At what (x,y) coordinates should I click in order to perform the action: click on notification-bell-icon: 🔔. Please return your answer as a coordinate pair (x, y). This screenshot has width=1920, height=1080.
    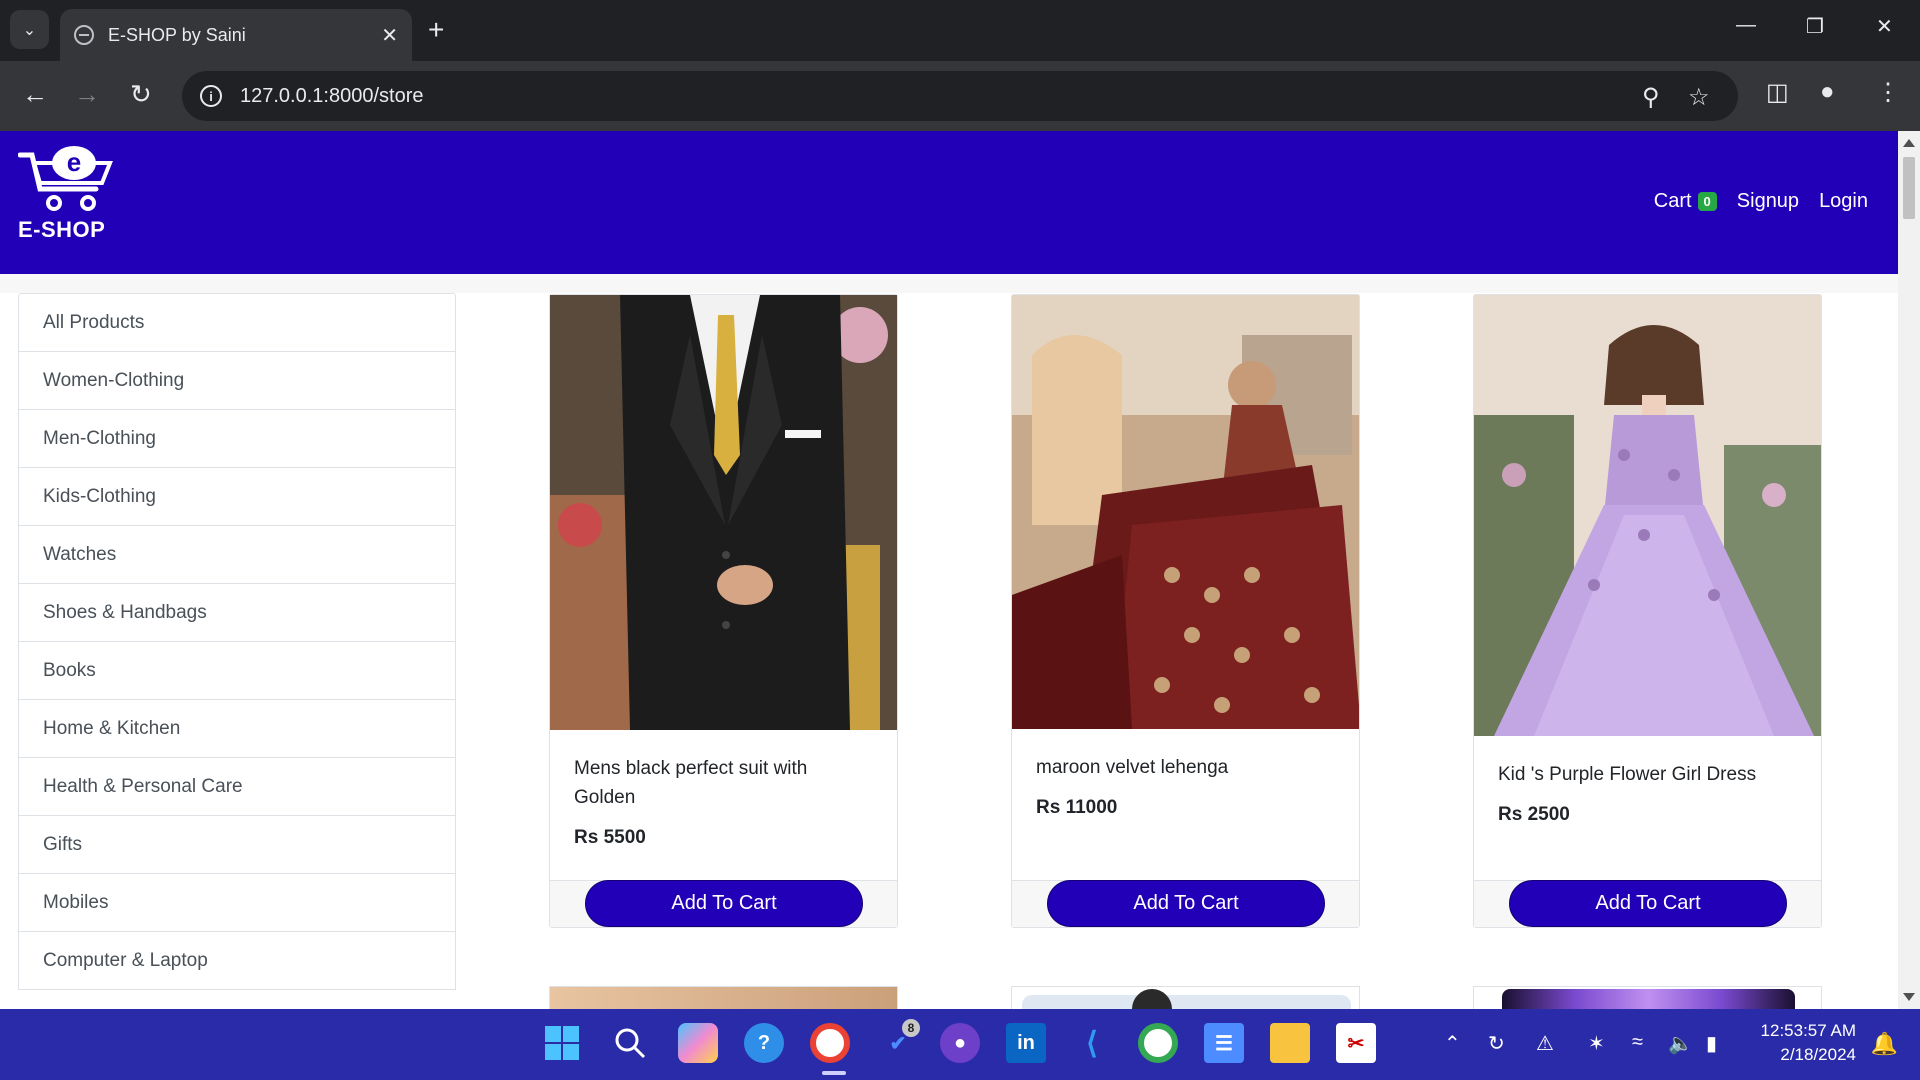
    Looking at the image, I should click on (1884, 1044).